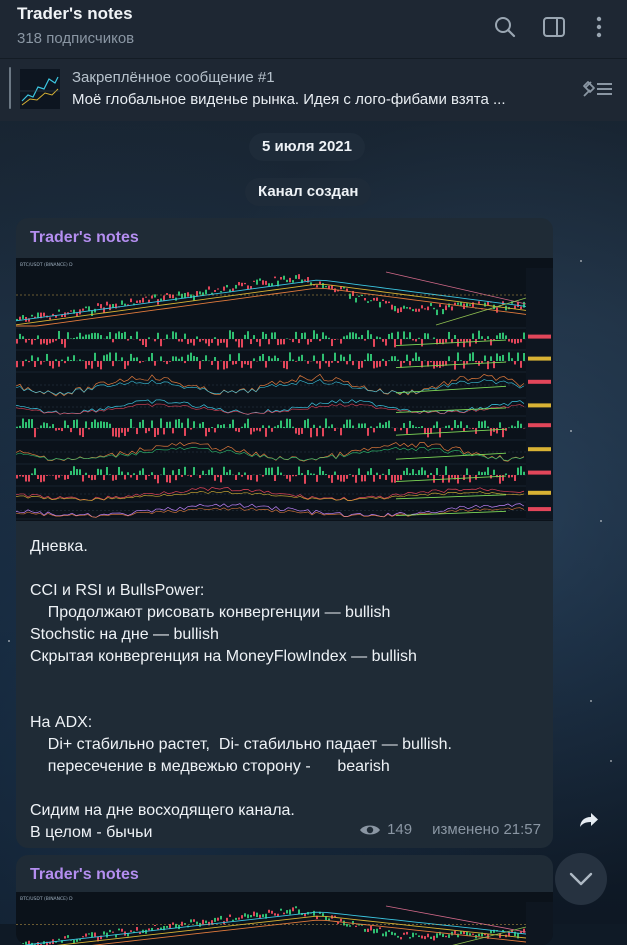  What do you see at coordinates (370, 830) in the screenshot?
I see `views-eye-icon` at bounding box center [370, 830].